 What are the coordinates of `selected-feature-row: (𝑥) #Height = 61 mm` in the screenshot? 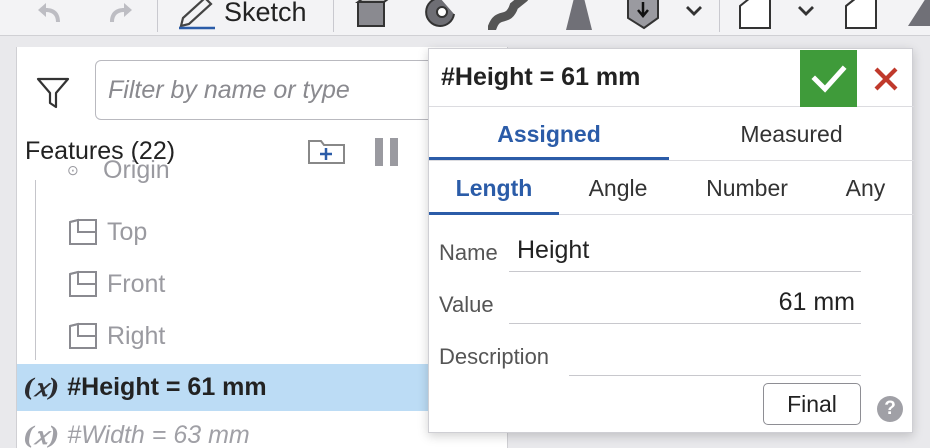 It's located at (256, 387).